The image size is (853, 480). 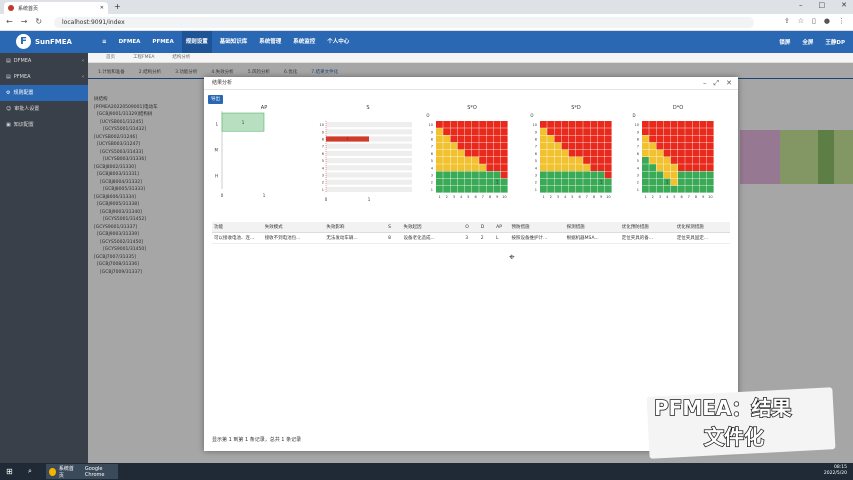 What do you see at coordinates (83, 61) in the screenshot?
I see `chevron-icon: ‹` at bounding box center [83, 61].